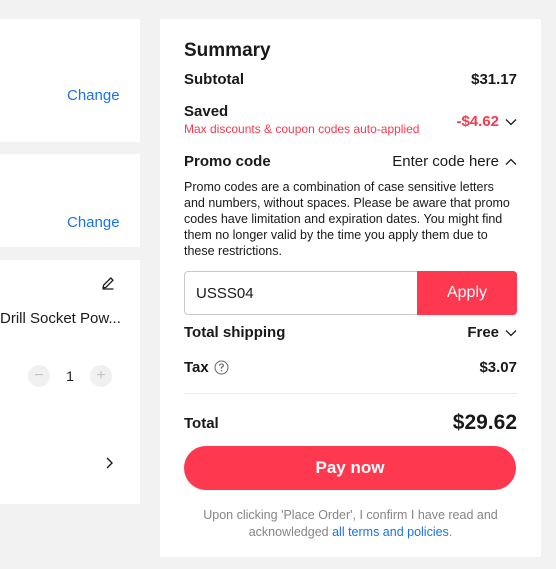  What do you see at coordinates (108, 283) in the screenshot?
I see `edit-icon` at bounding box center [108, 283].